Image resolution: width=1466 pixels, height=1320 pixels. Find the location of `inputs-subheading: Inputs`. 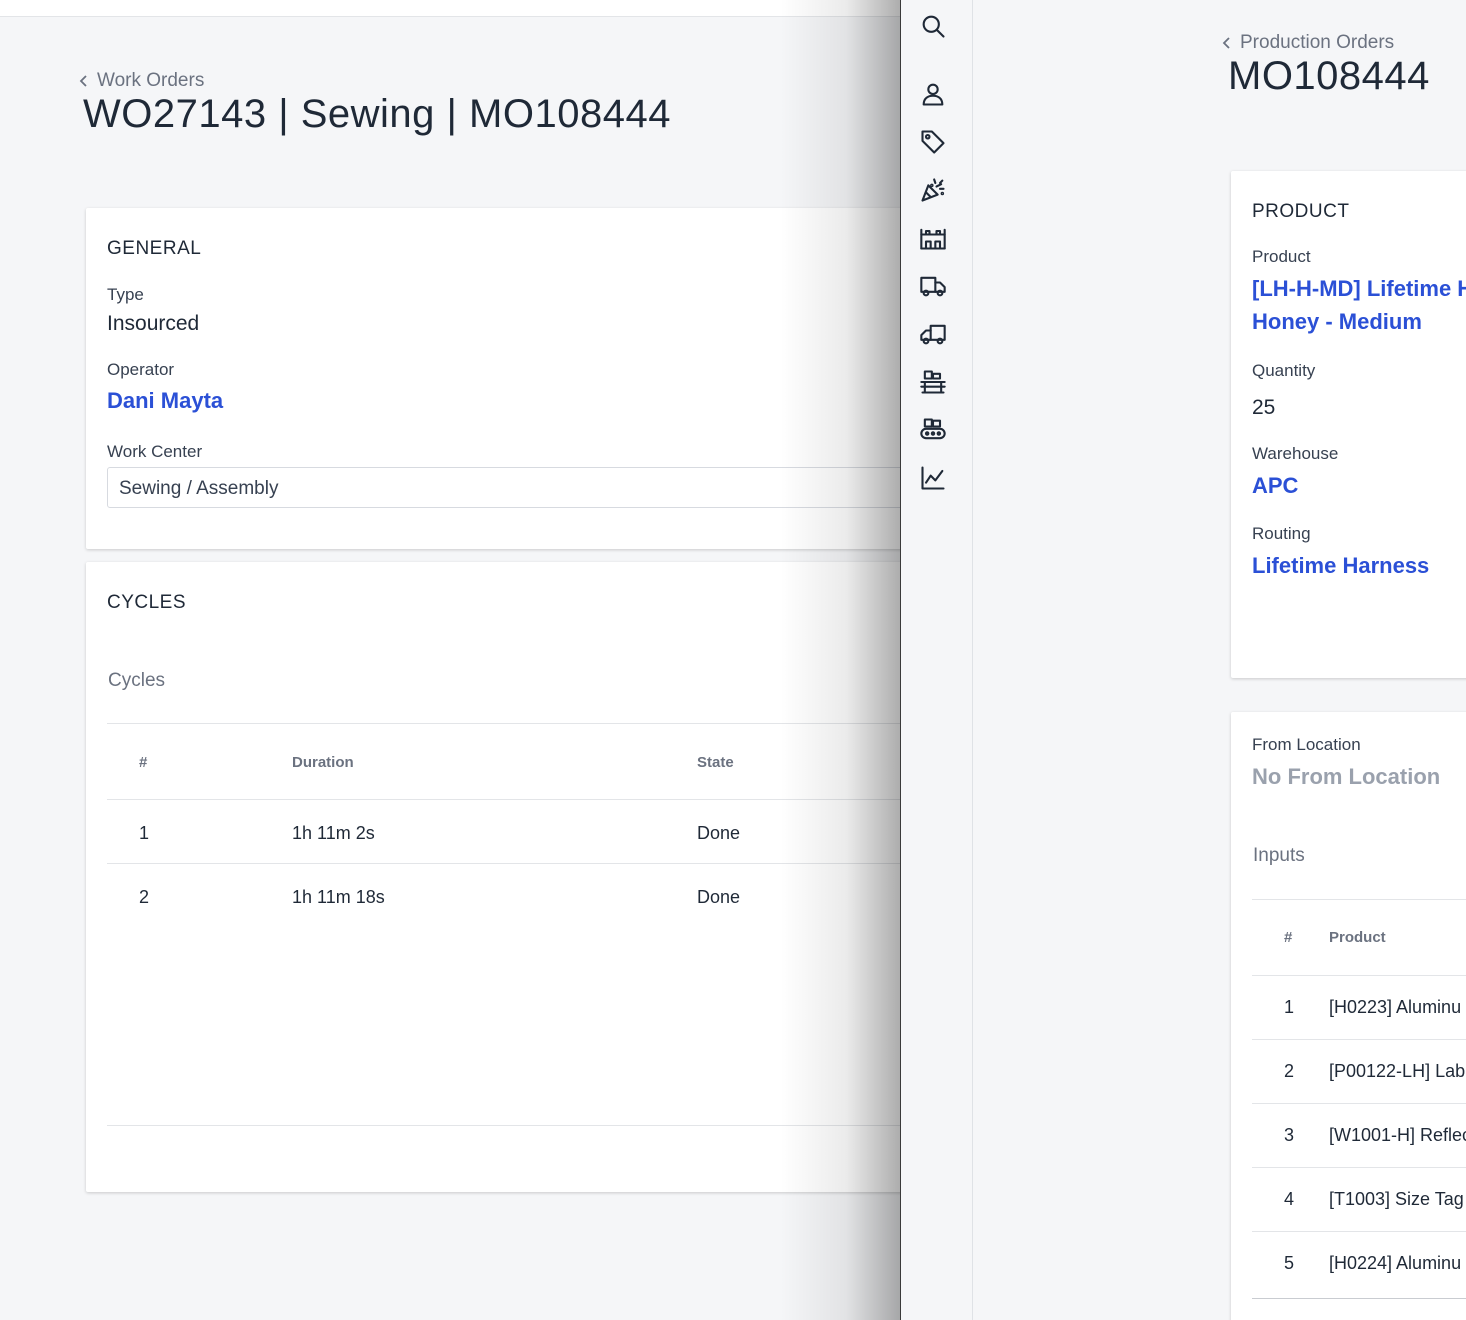

inputs-subheading: Inputs is located at coordinates (1279, 855).